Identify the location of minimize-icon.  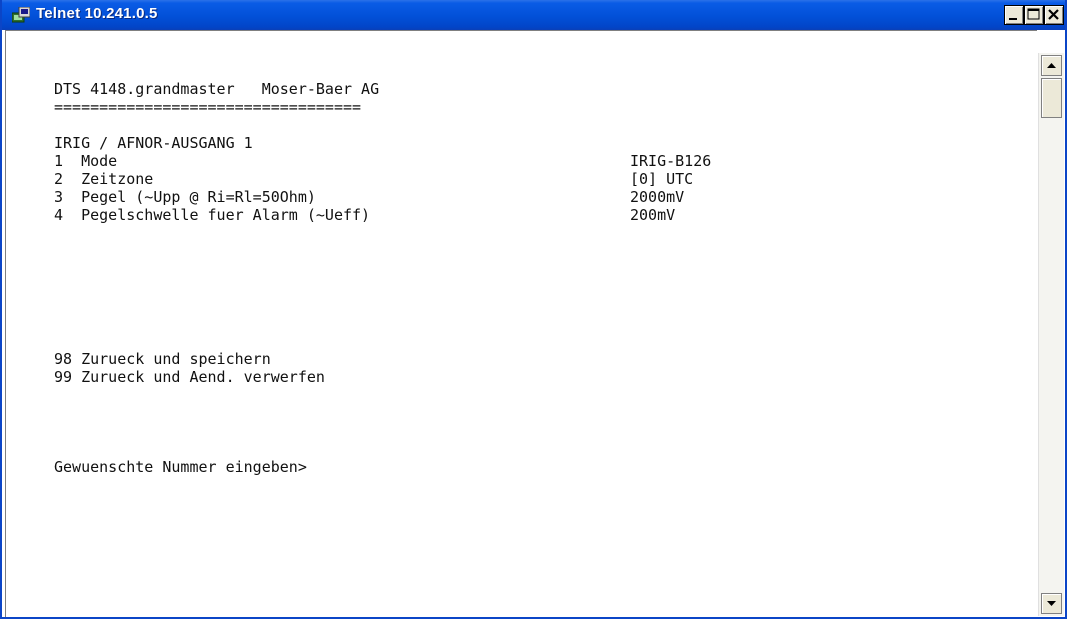
(1013, 19).